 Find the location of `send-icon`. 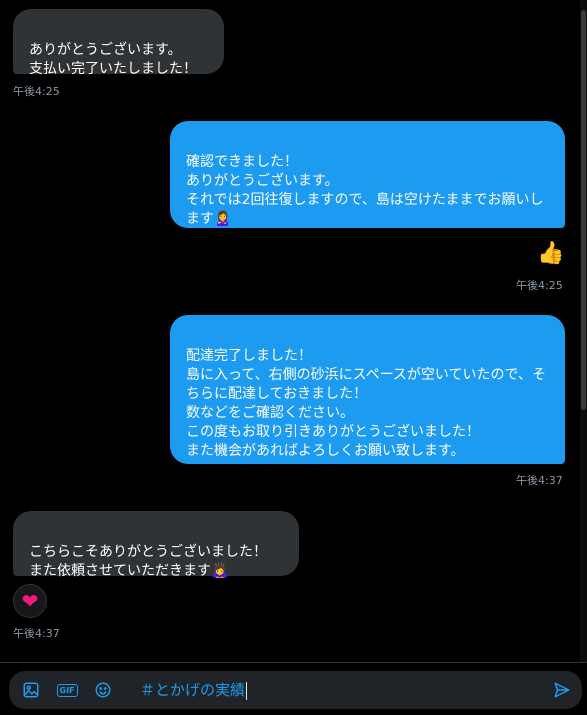

send-icon is located at coordinates (562, 690).